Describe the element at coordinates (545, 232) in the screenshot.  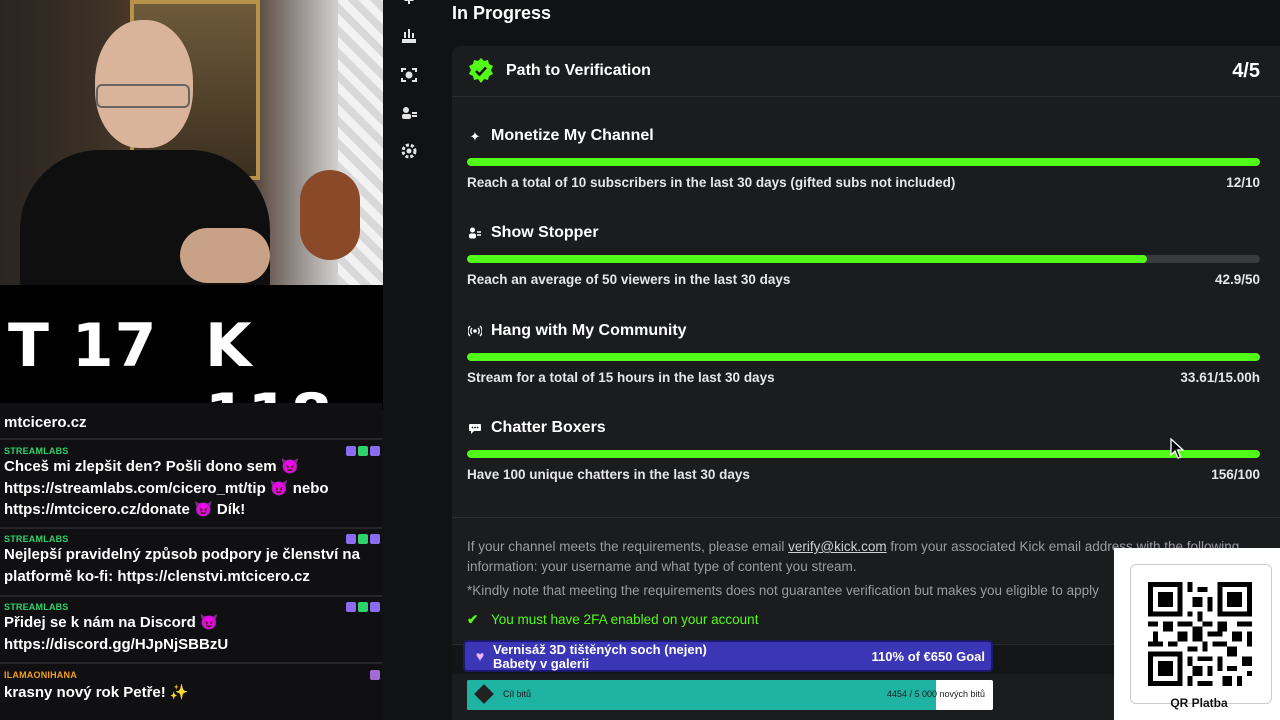
I see `requirement-title: Show Stopper` at that location.